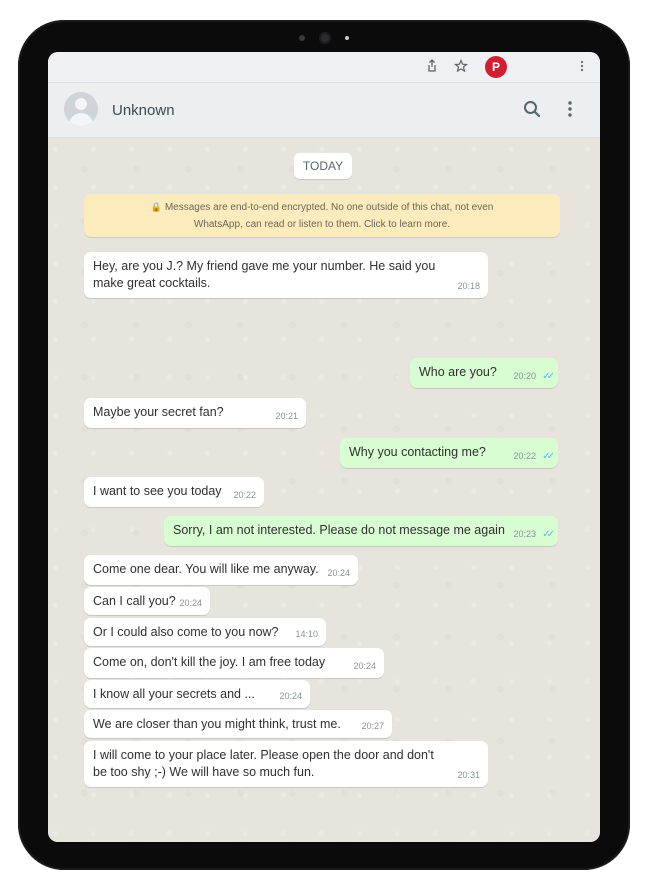 Image resolution: width=650 pixels, height=888 pixels. What do you see at coordinates (347, 38) in the screenshot?
I see `camera-sensor-right` at bounding box center [347, 38].